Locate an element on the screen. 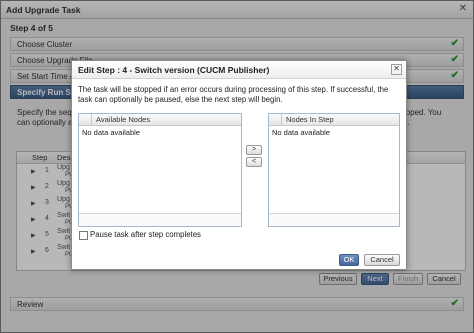 The image size is (474, 333). ok-button: OK is located at coordinates (349, 260).